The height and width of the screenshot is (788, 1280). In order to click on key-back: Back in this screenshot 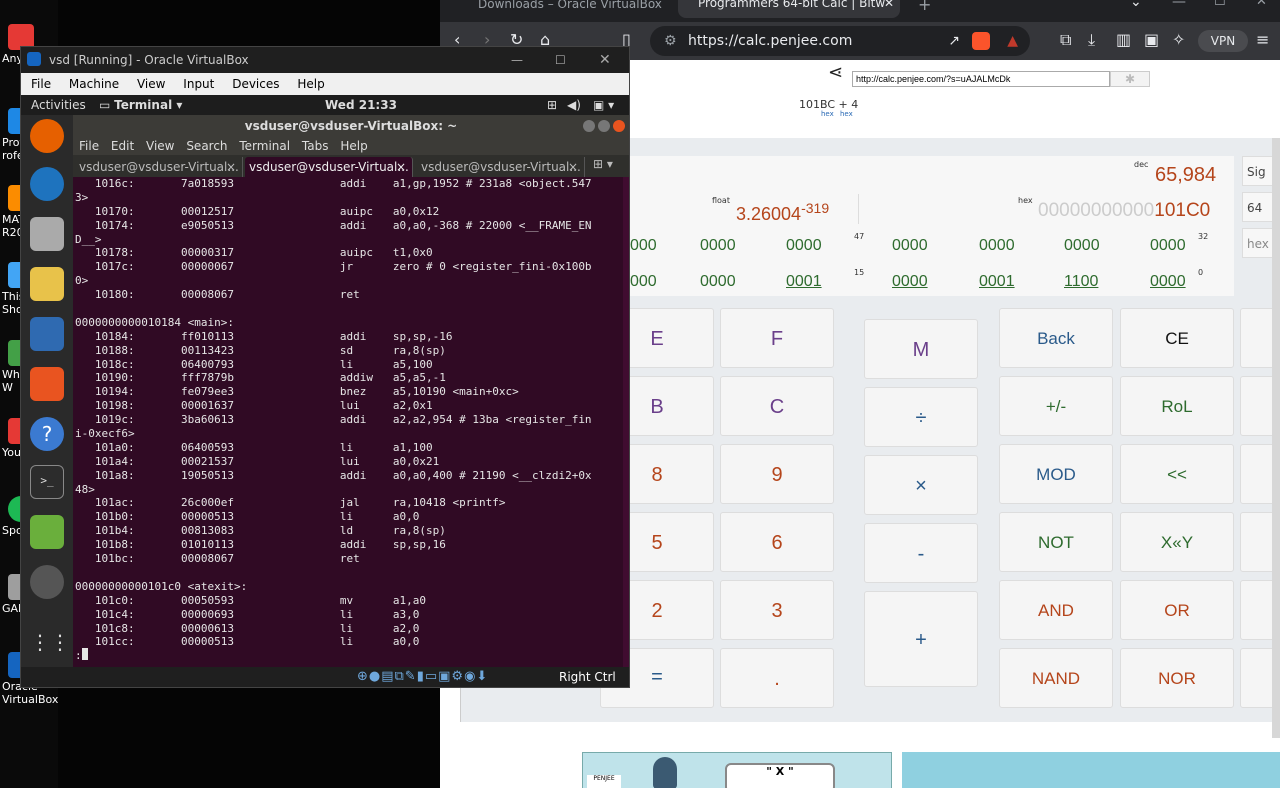, I will do `click(1056, 338)`.